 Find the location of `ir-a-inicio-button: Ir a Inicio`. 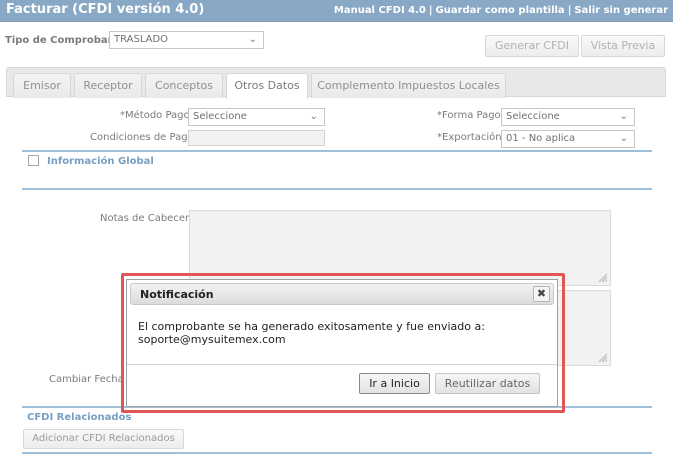

ir-a-inicio-button: Ir a Inicio is located at coordinates (394, 383).